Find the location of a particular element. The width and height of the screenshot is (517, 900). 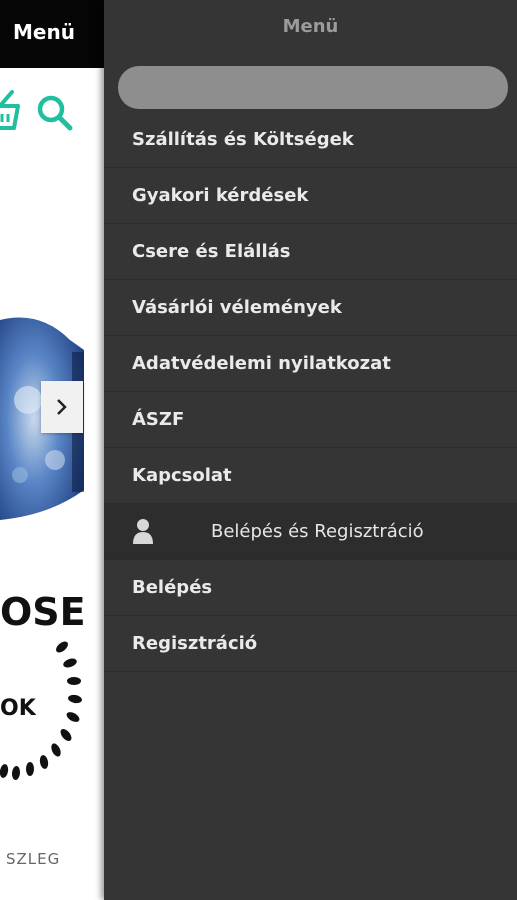

menu-item-label: Kapcsolat is located at coordinates (182, 475).